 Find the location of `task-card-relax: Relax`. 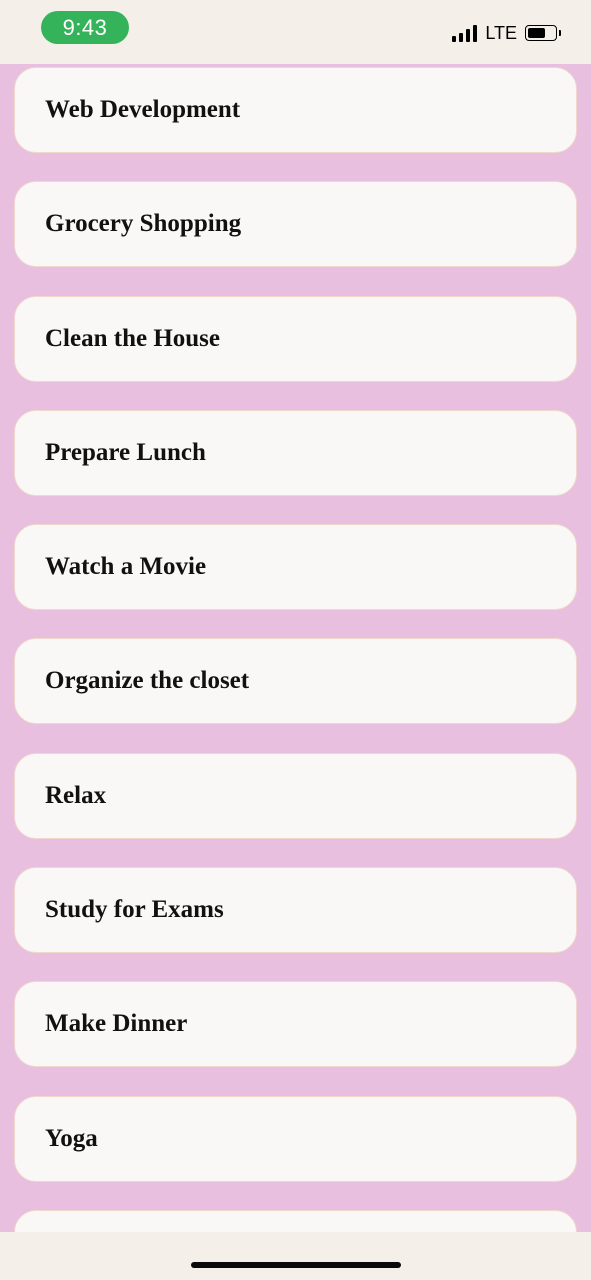

task-card-relax: Relax is located at coordinates (295, 795).